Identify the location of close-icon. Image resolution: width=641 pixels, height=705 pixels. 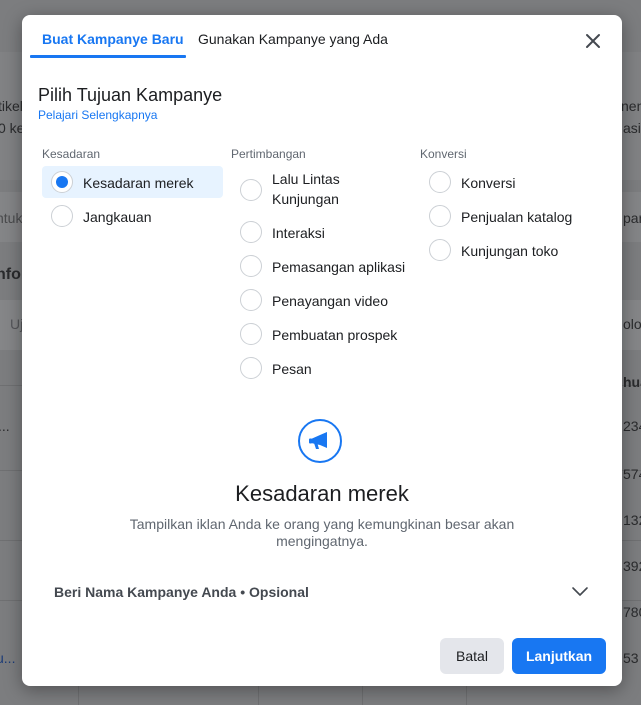
(593, 41).